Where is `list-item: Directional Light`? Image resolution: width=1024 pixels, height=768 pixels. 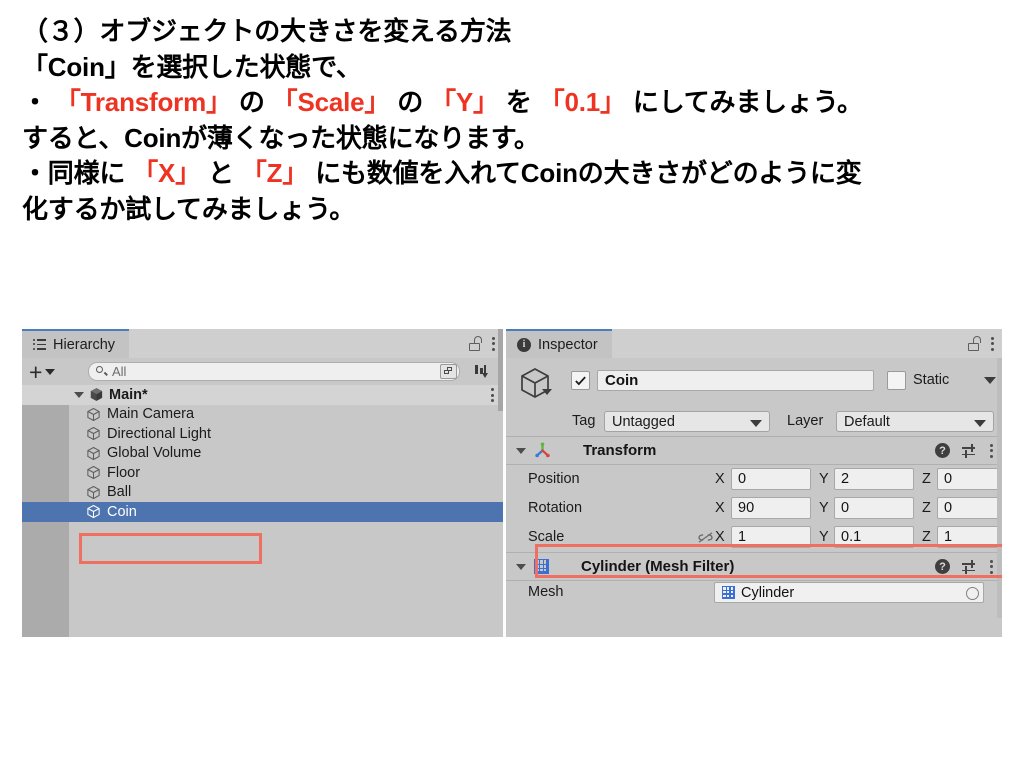
list-item: Directional Light is located at coordinates (262, 434).